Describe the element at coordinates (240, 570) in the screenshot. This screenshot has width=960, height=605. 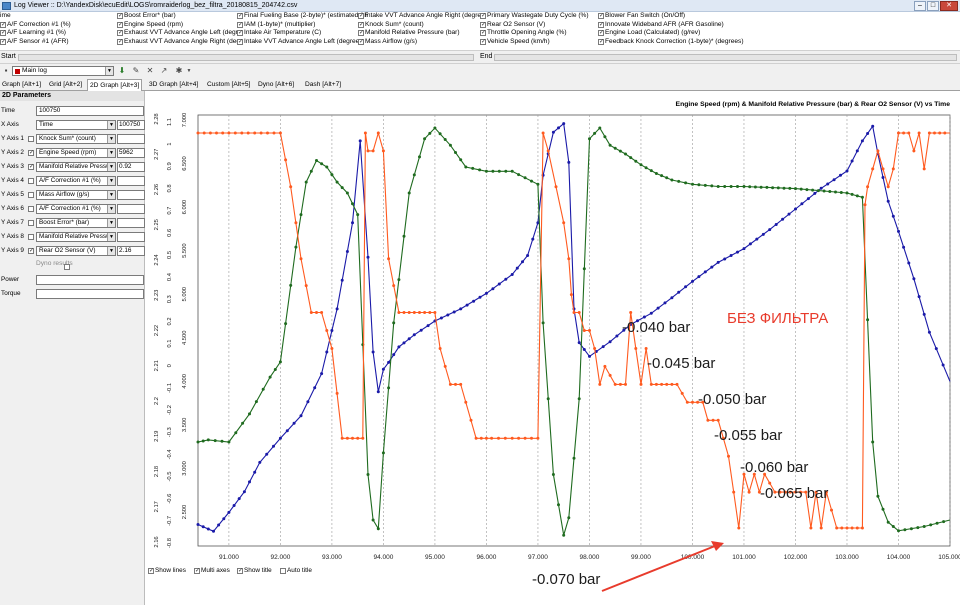
I see `show-title-checkbox: ✓` at that location.